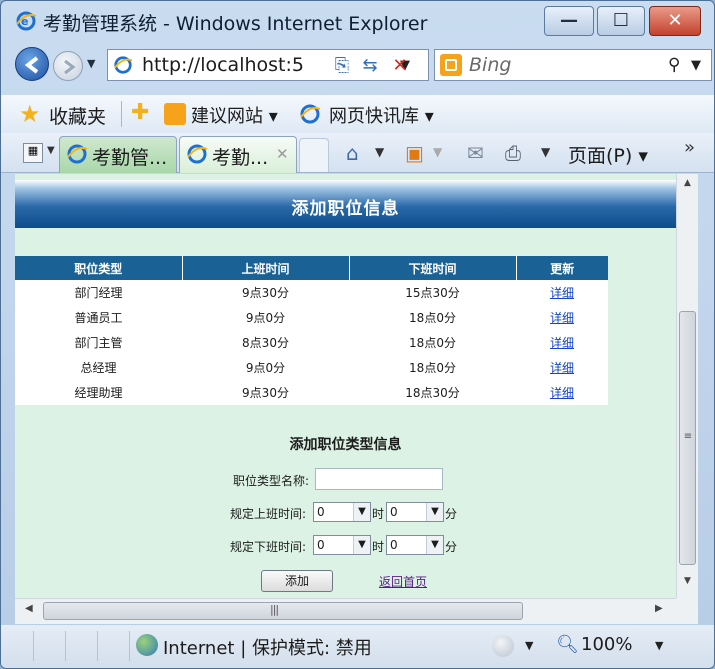 The height and width of the screenshot is (669, 715). What do you see at coordinates (696, 65) in the screenshot?
I see `search-dropdown-icon: ▼` at bounding box center [696, 65].